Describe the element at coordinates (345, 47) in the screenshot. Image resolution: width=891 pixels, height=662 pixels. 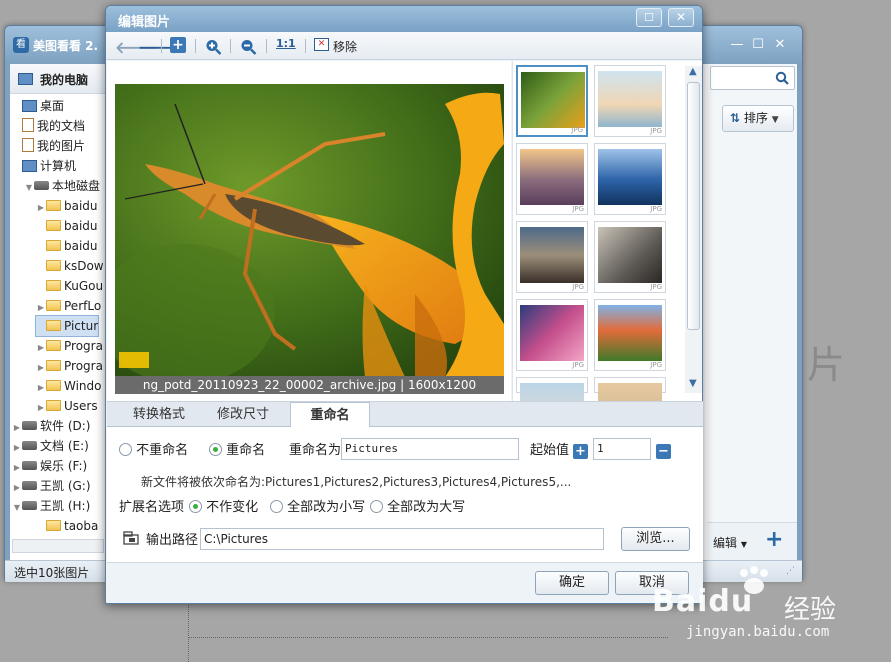
I see `remove-button: 移除` at that location.